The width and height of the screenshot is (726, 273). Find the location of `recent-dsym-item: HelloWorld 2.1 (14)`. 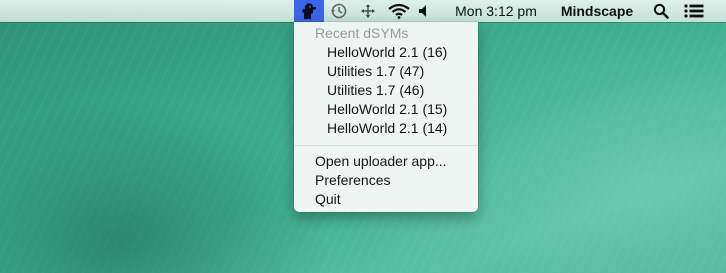

recent-dsym-item: HelloWorld 2.1 (14) is located at coordinates (386, 128).